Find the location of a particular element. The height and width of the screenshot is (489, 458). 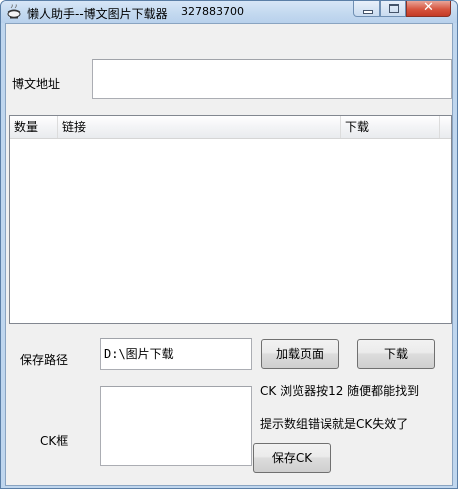

list-header: 数量 链接 下载 is located at coordinates (230, 127).